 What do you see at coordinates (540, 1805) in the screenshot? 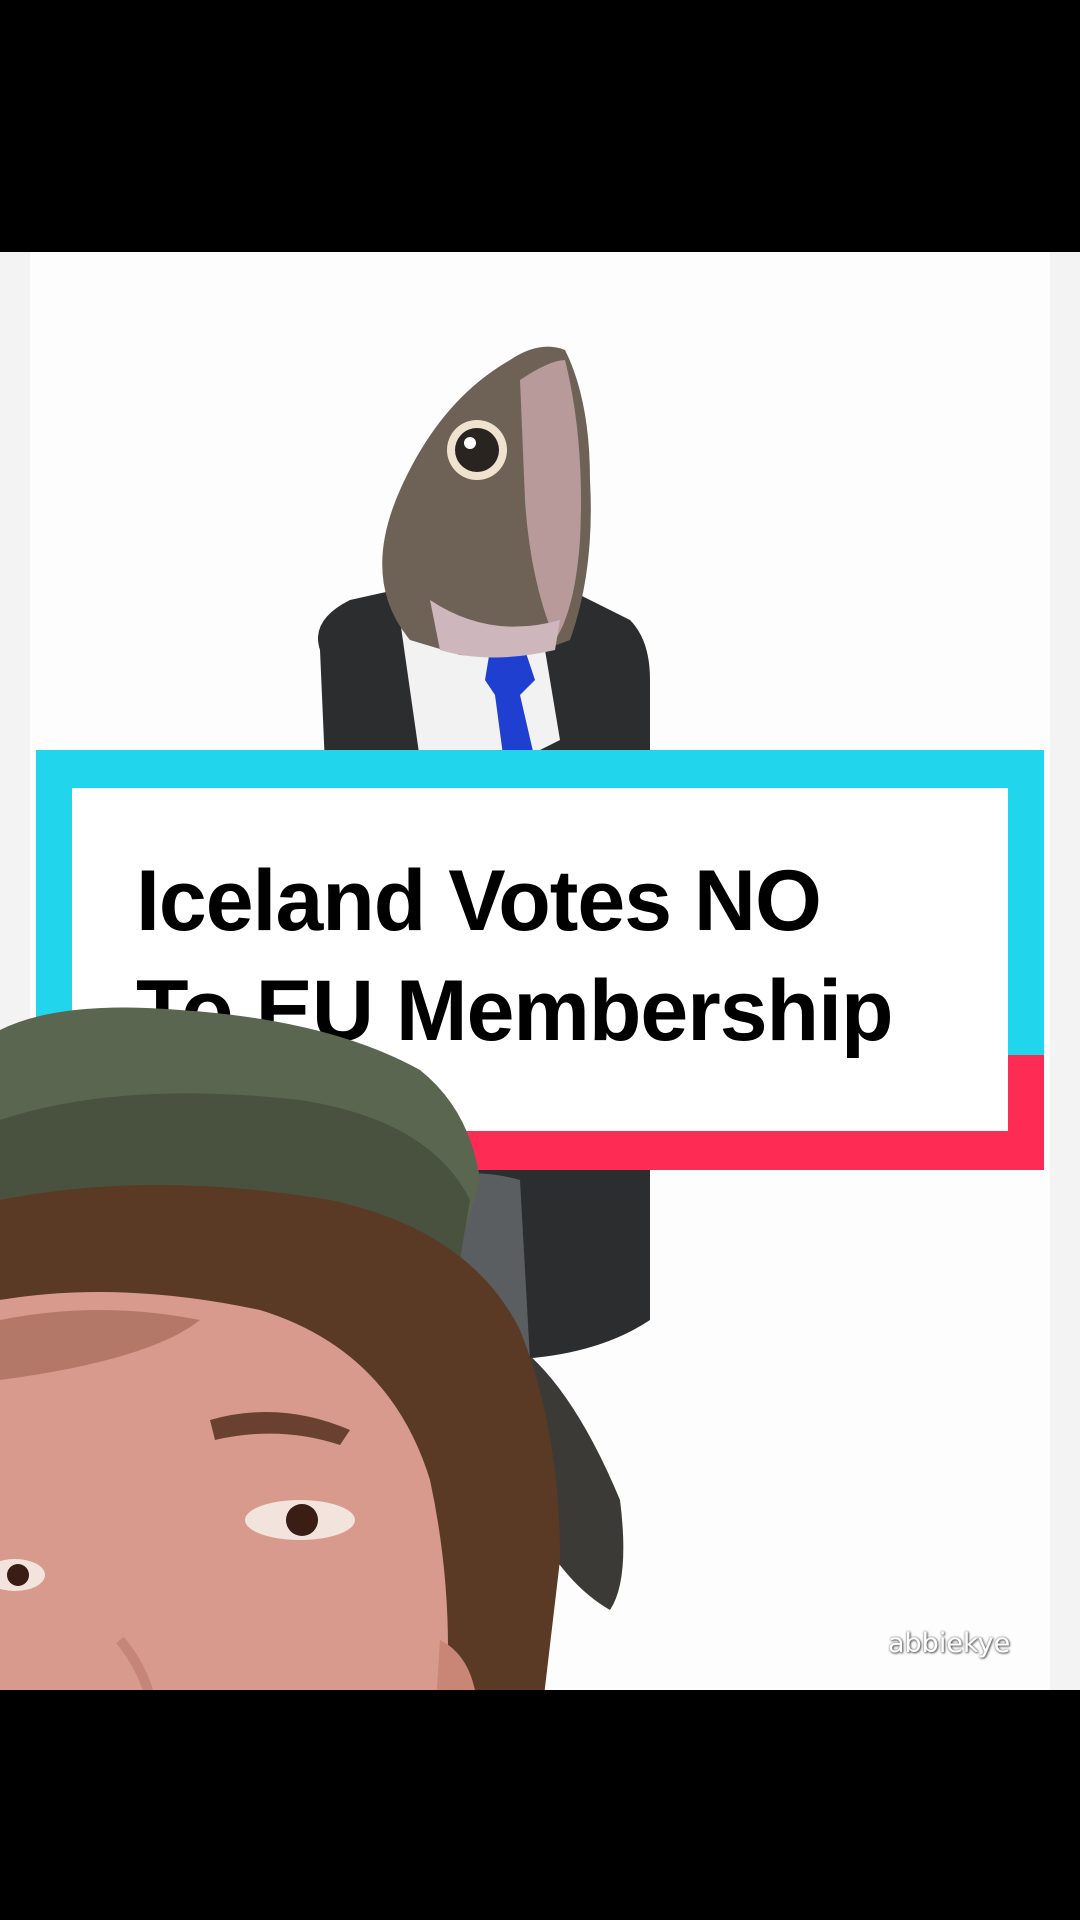
I see `bottom-letterbox` at bounding box center [540, 1805].